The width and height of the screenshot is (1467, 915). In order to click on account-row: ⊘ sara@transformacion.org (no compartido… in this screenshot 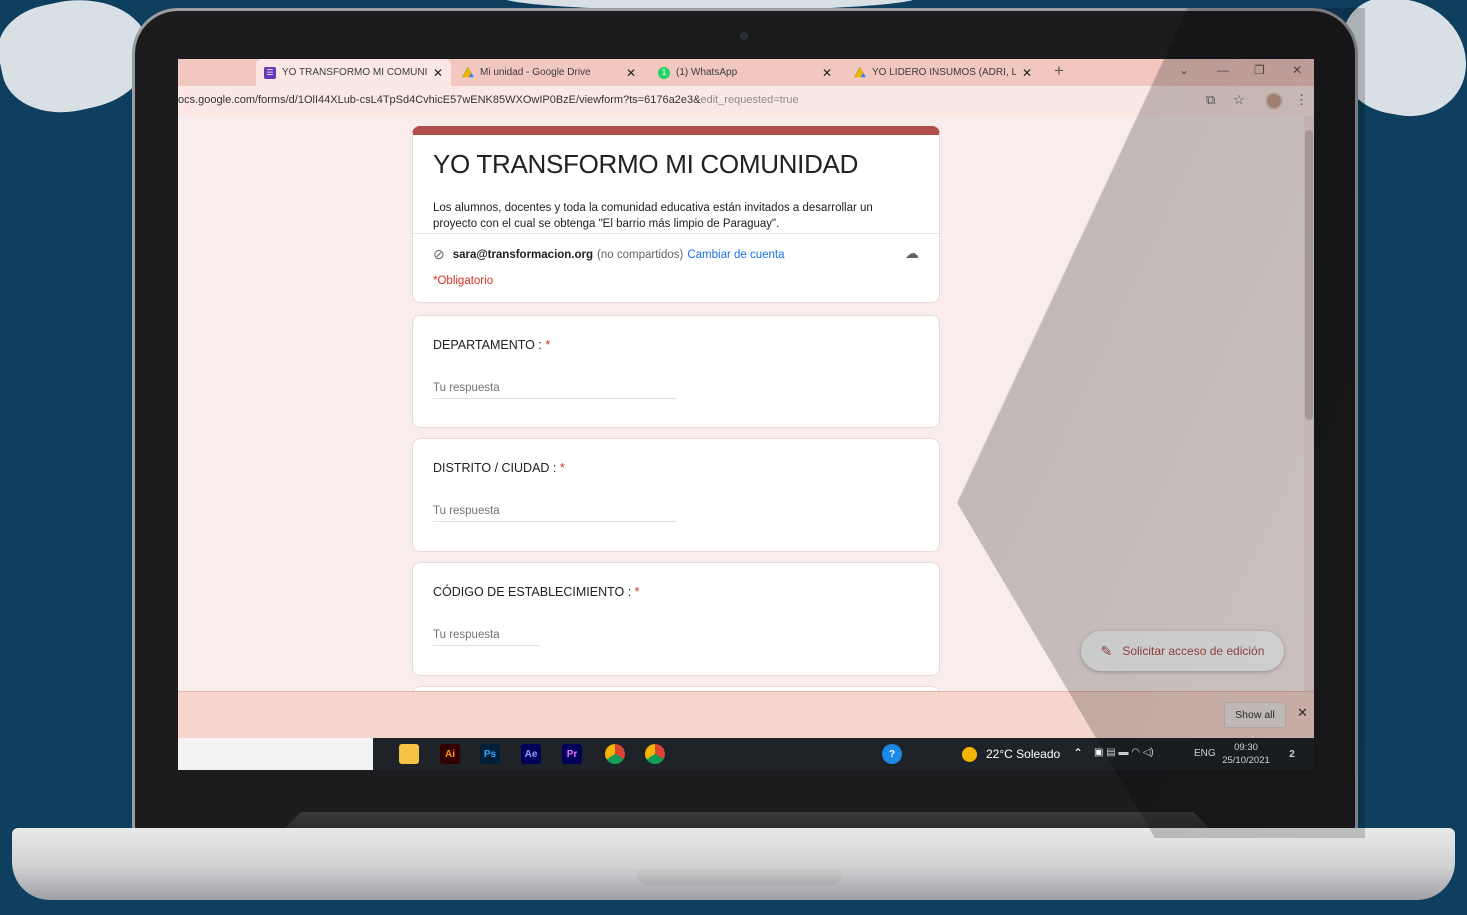, I will do `click(609, 254)`.